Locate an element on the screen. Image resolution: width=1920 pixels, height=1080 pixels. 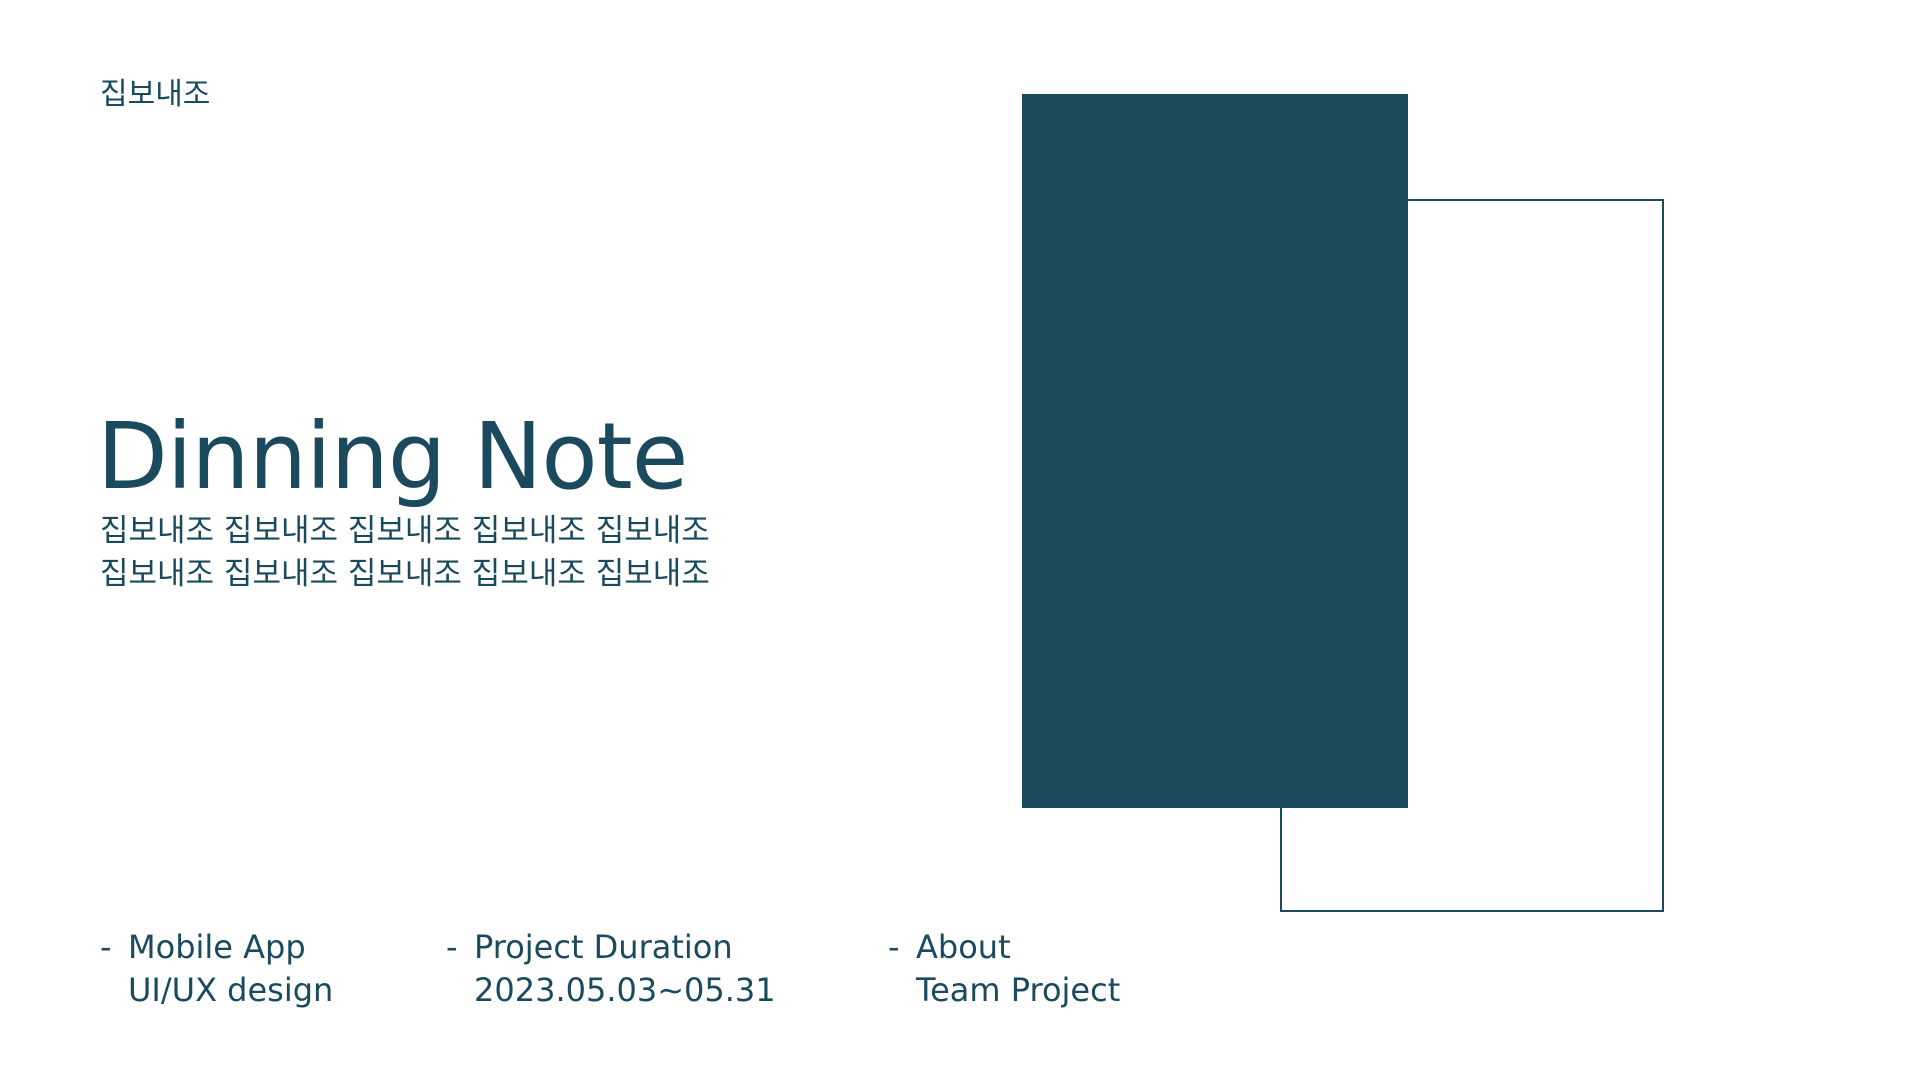
info-line-1: - About is located at coordinates (1004, 947).